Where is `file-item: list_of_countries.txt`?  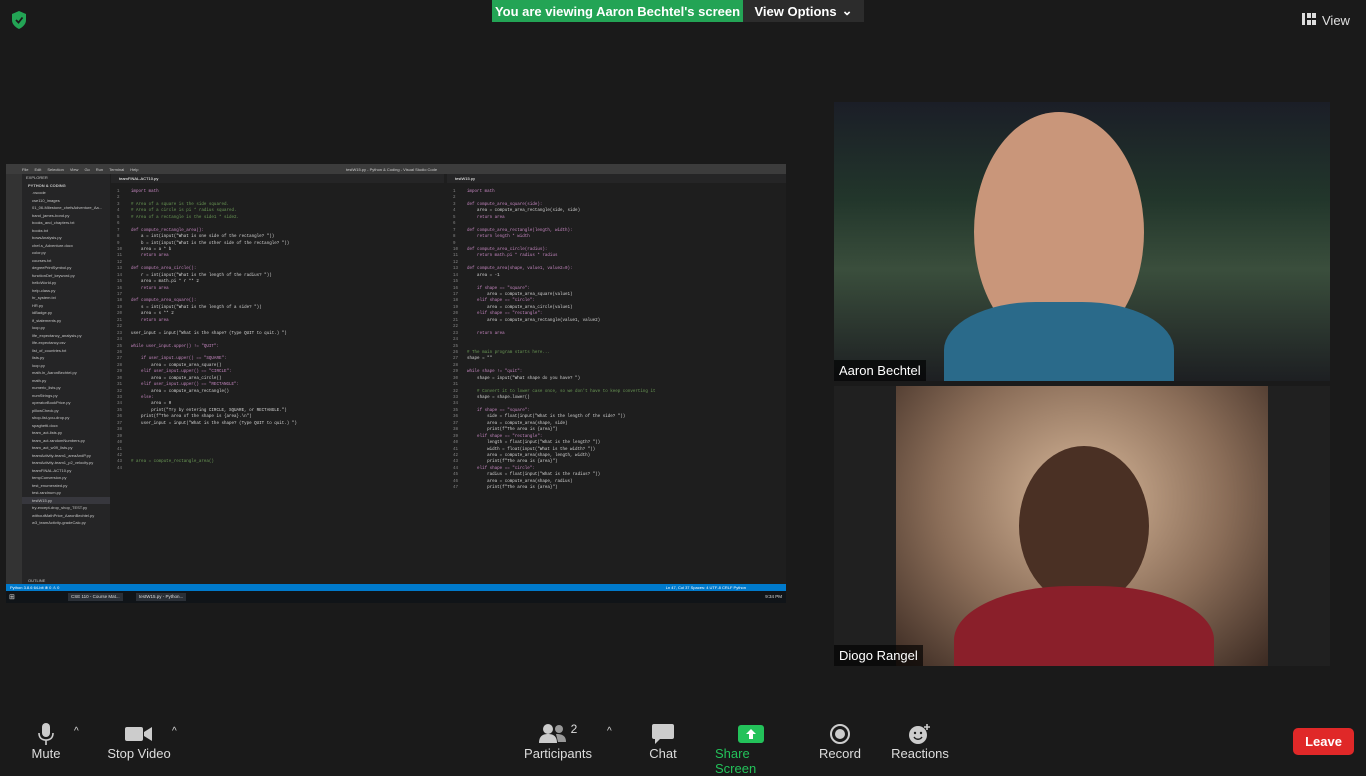 file-item: list_of_countries.txt is located at coordinates (49, 350).